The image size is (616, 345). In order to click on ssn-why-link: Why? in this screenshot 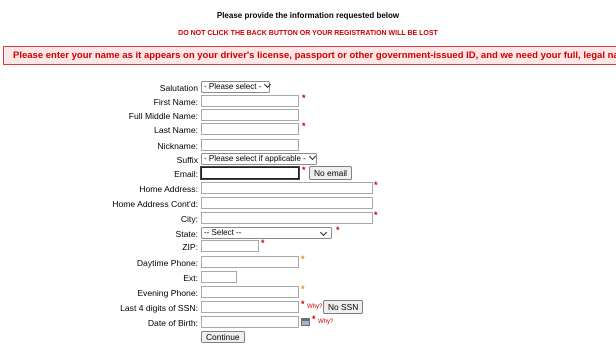, I will do `click(314, 307)`.